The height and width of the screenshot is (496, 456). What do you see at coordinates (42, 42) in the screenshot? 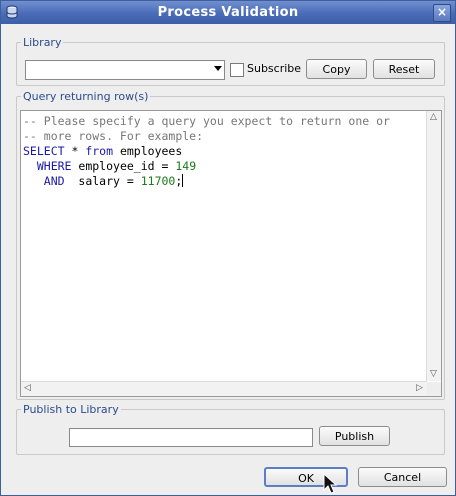
I see `library-legend: Library` at bounding box center [42, 42].